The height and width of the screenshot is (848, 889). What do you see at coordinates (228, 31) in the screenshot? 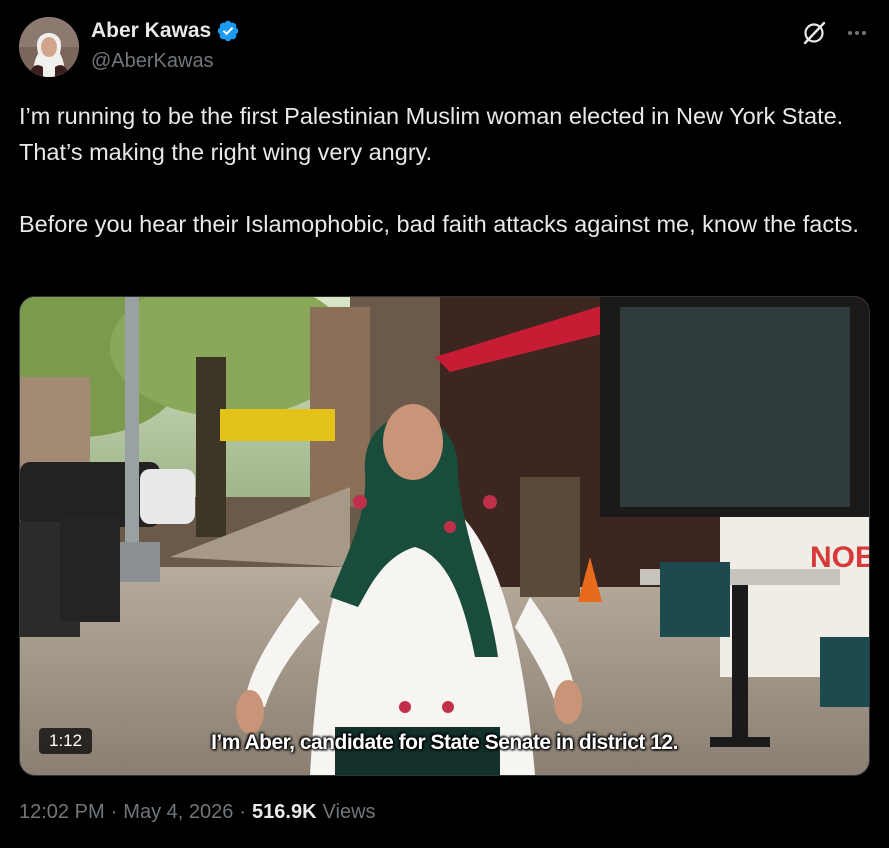
I see `verified-badge-icon` at bounding box center [228, 31].